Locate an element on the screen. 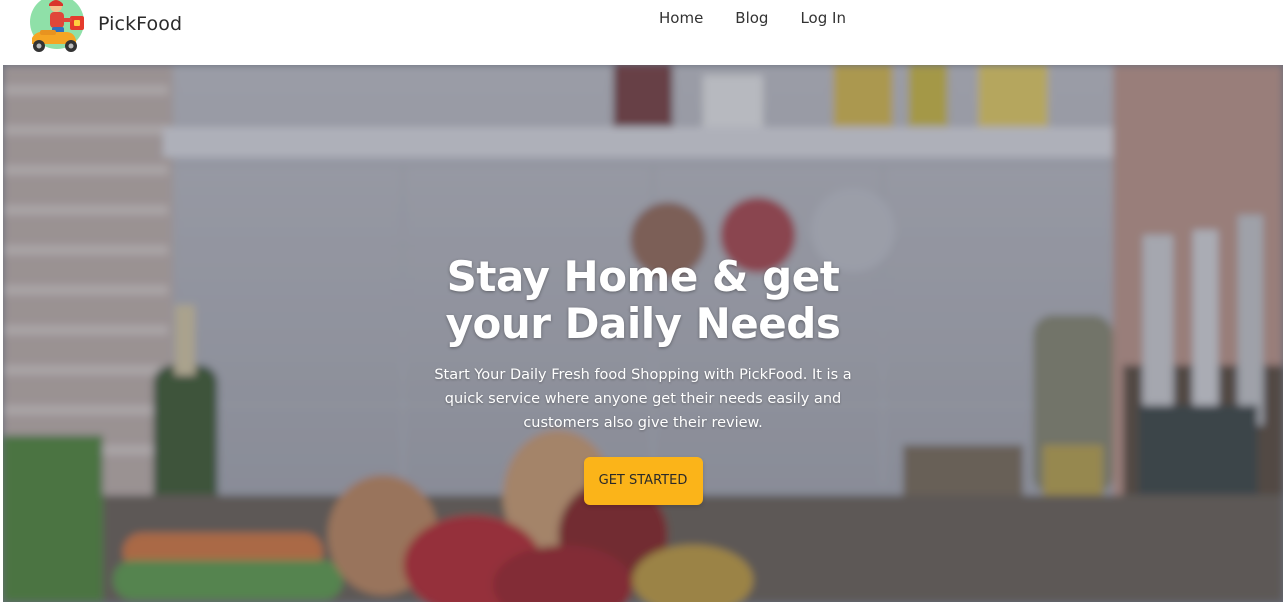  nav-link-login: Log In is located at coordinates (823, 18).